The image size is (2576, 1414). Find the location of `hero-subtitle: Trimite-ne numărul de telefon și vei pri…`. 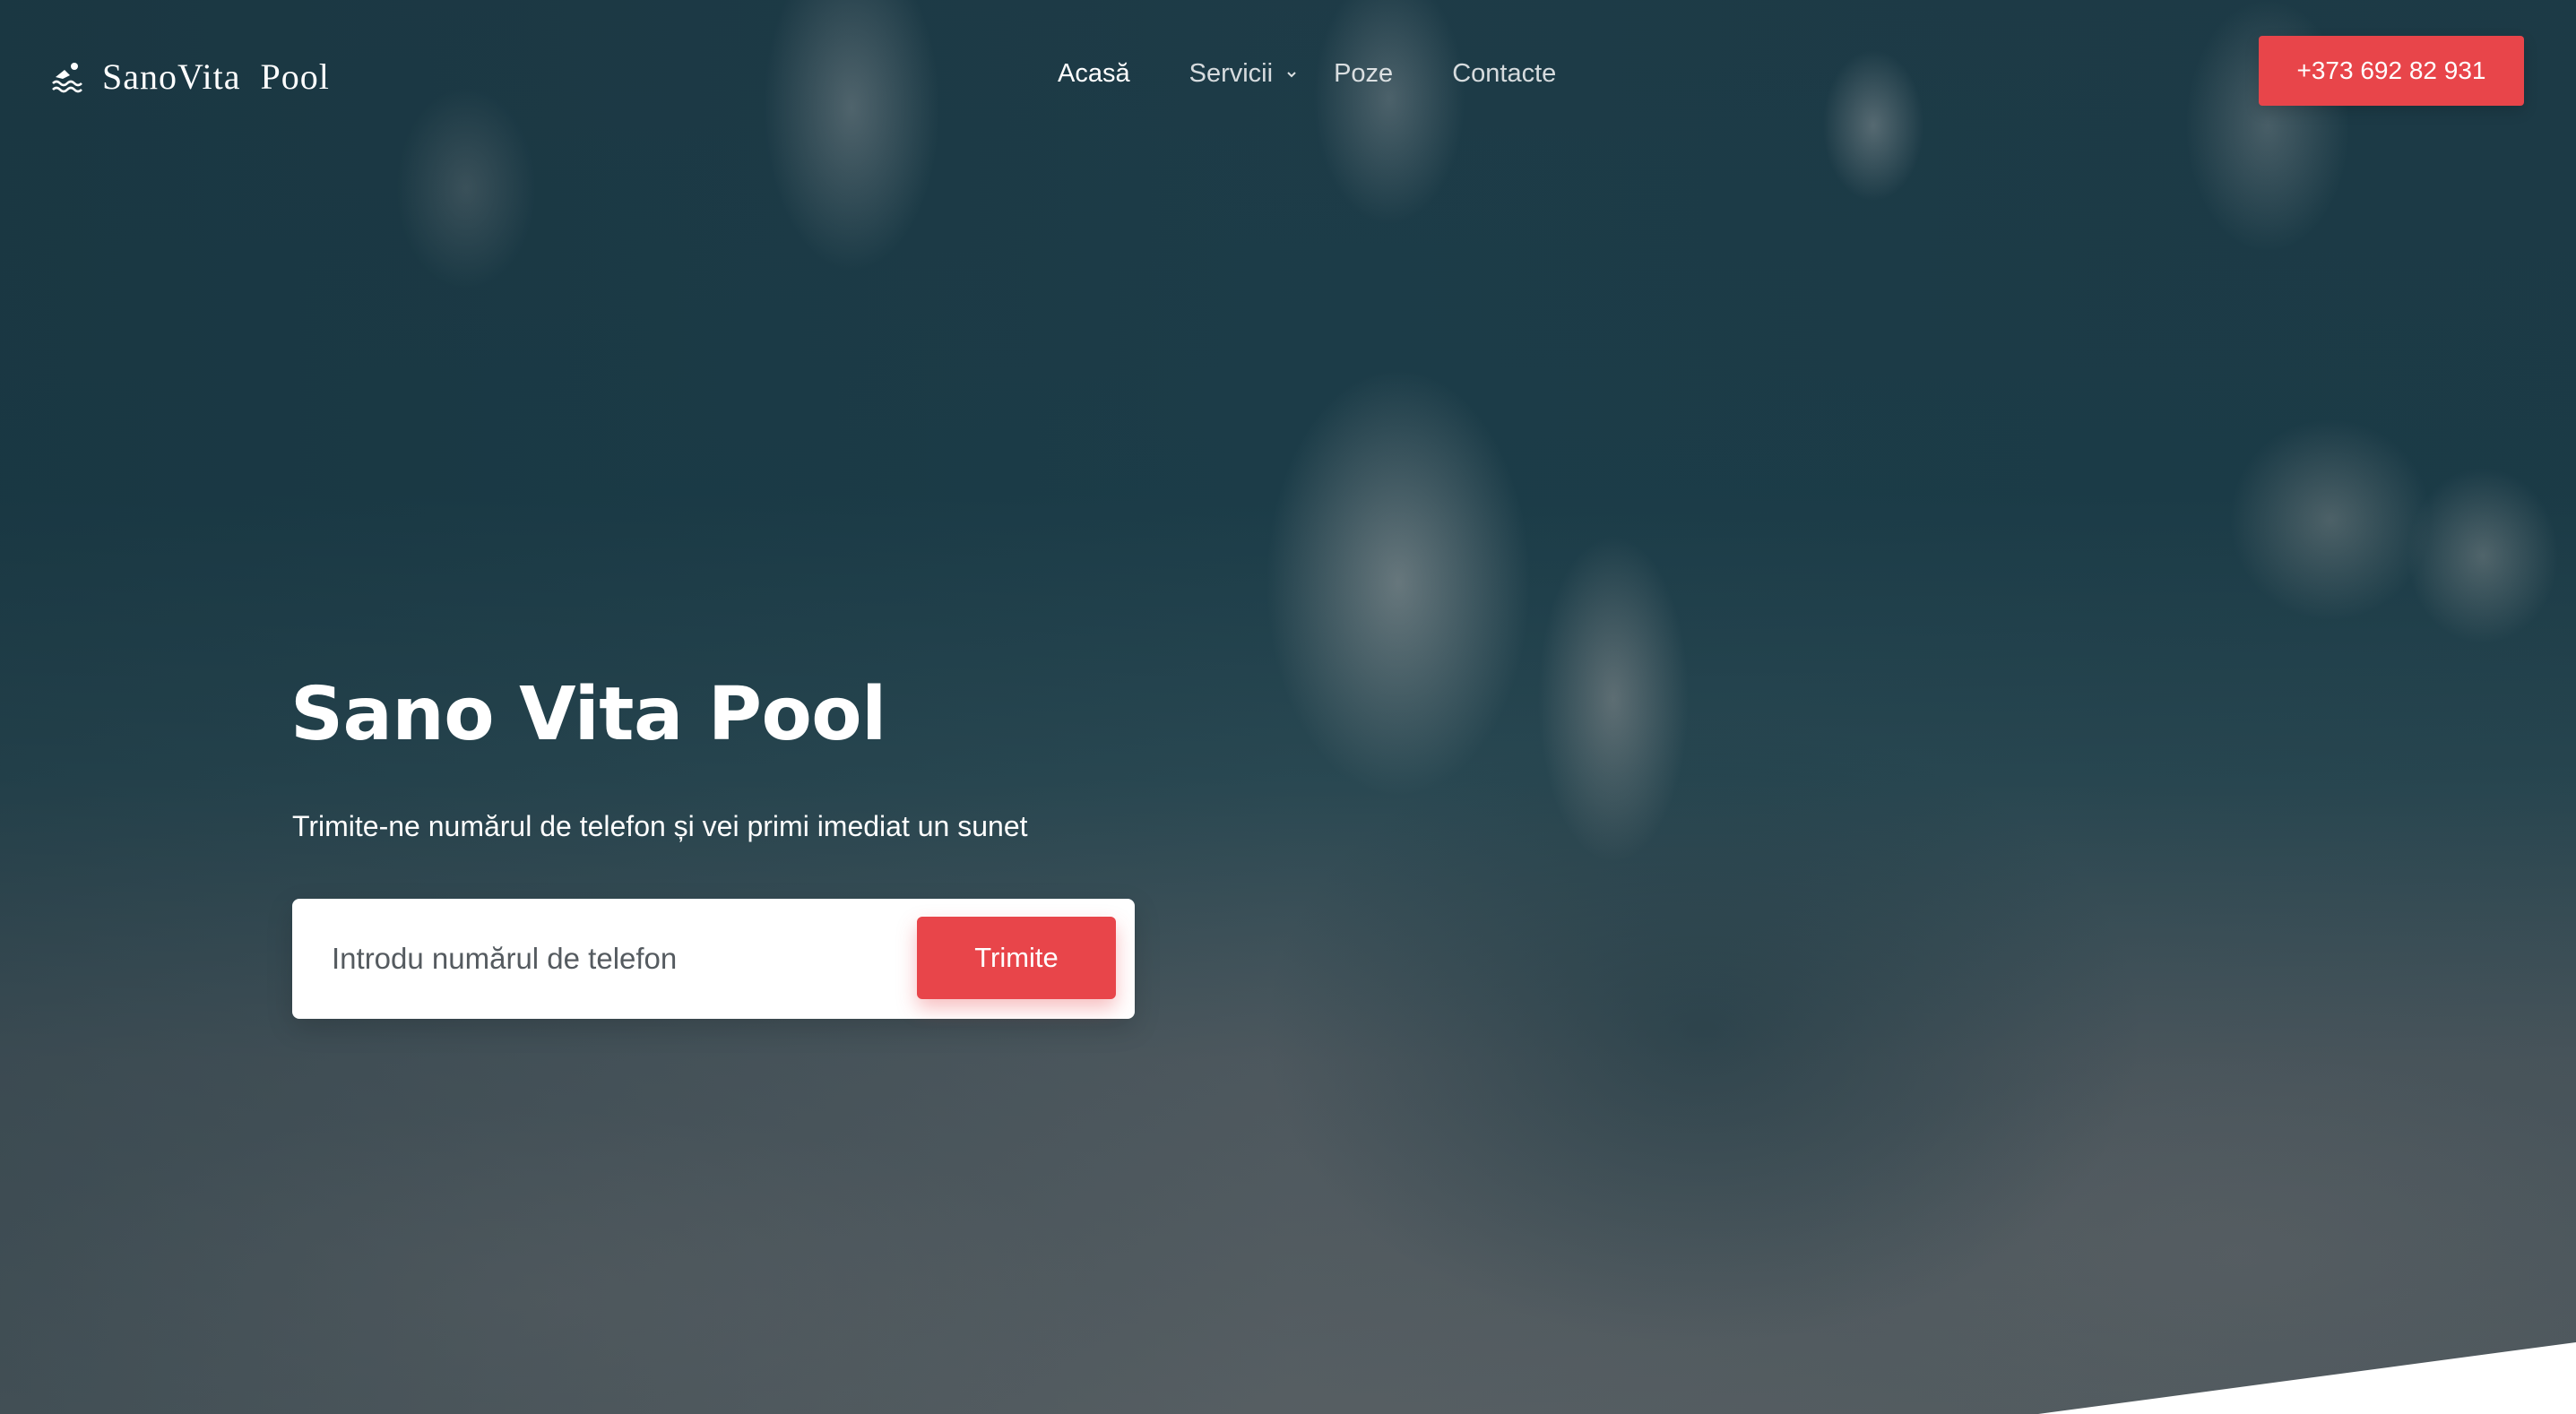

hero-subtitle: Trimite-ne numărul de telefon și vei pri… is located at coordinates (660, 826).